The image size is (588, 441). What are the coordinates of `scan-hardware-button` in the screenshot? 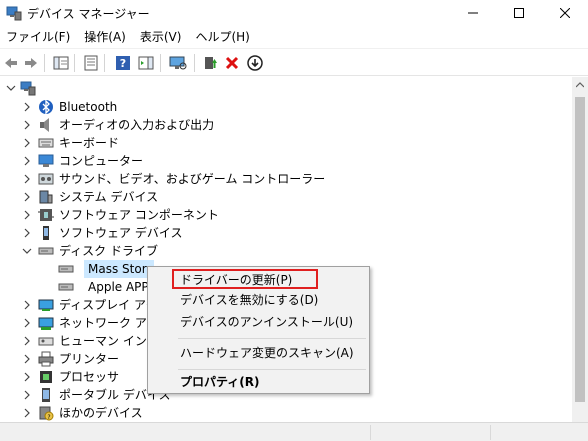 It's located at (178, 63).